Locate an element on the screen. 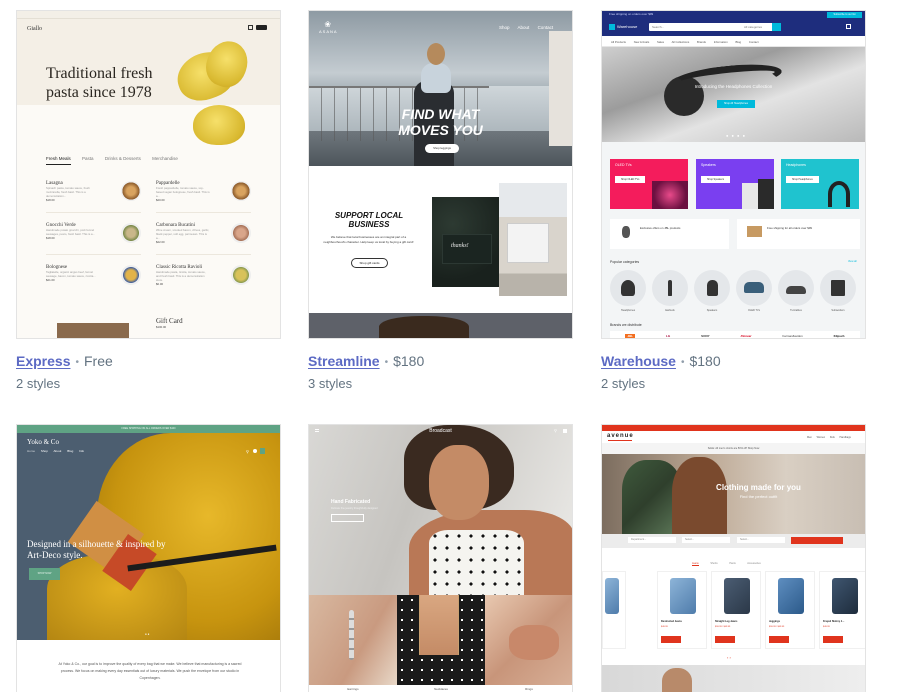 Image resolution: width=897 pixels, height=692 pixels. logo-icon is located at coordinates (612, 27).